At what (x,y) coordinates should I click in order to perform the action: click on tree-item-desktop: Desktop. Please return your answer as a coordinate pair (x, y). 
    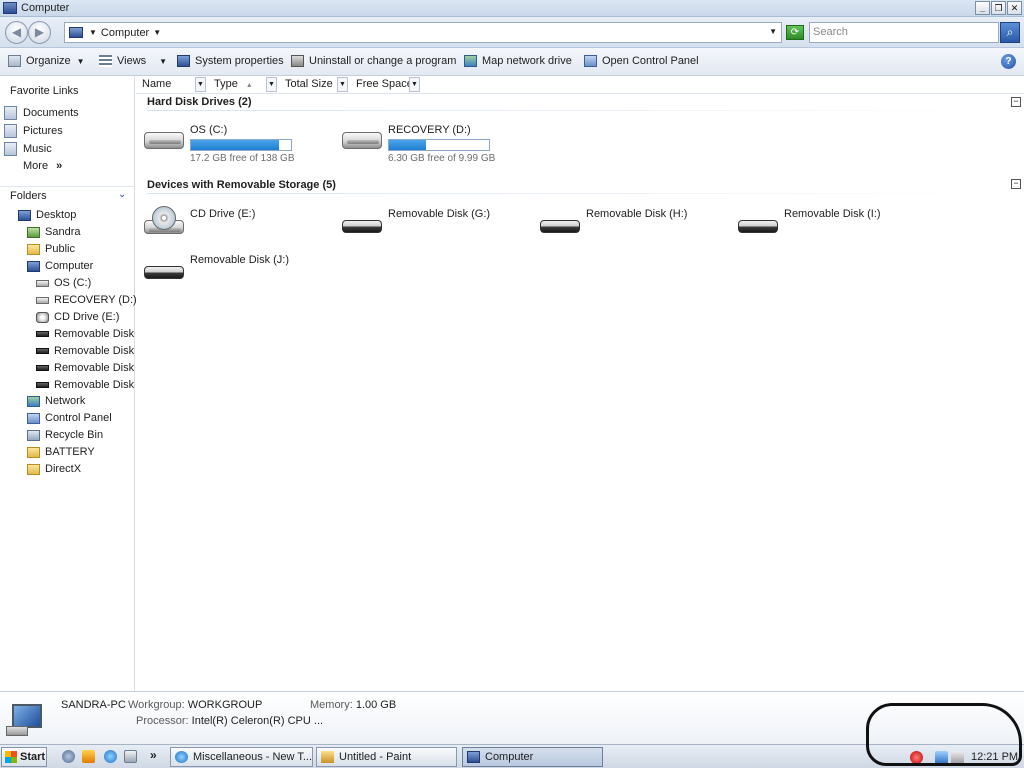
    Looking at the image, I should click on (47, 215).